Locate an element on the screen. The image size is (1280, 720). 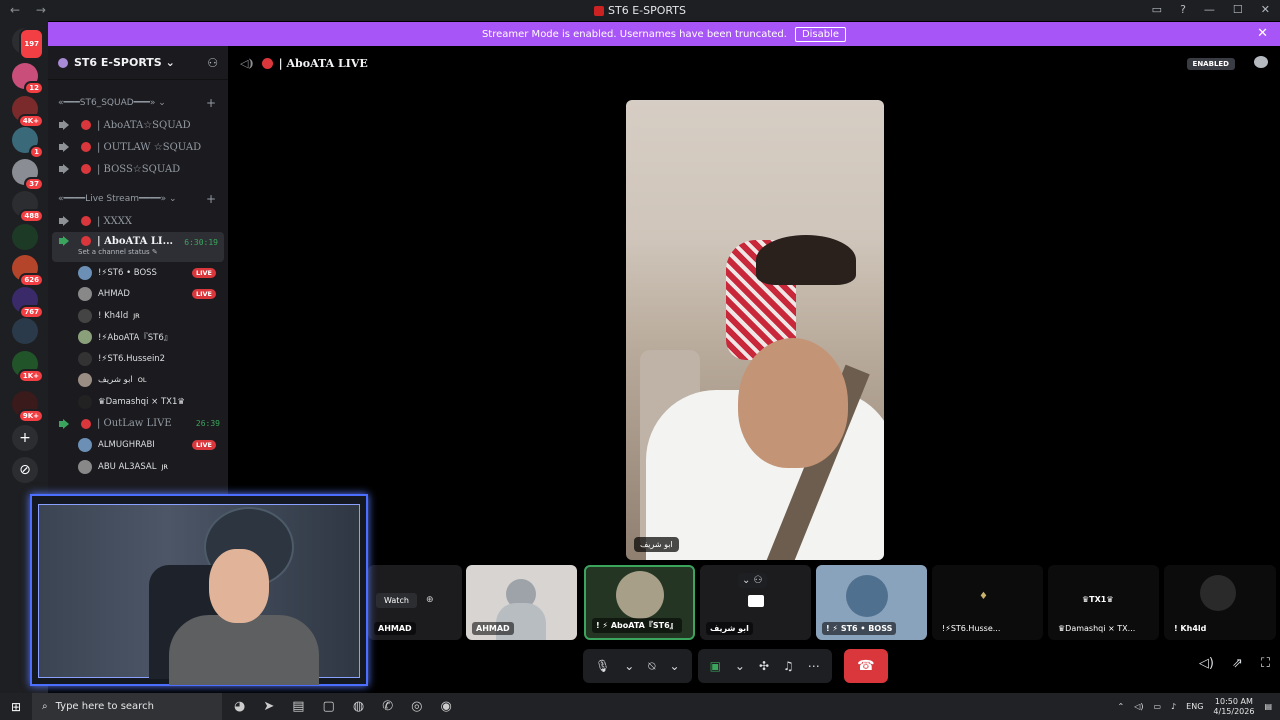
system-tray: ⌃ ◁) ▭ ♪ ENG 10:50 AM 4/15/2026 ▤ is located at coordinates (1195, 706).